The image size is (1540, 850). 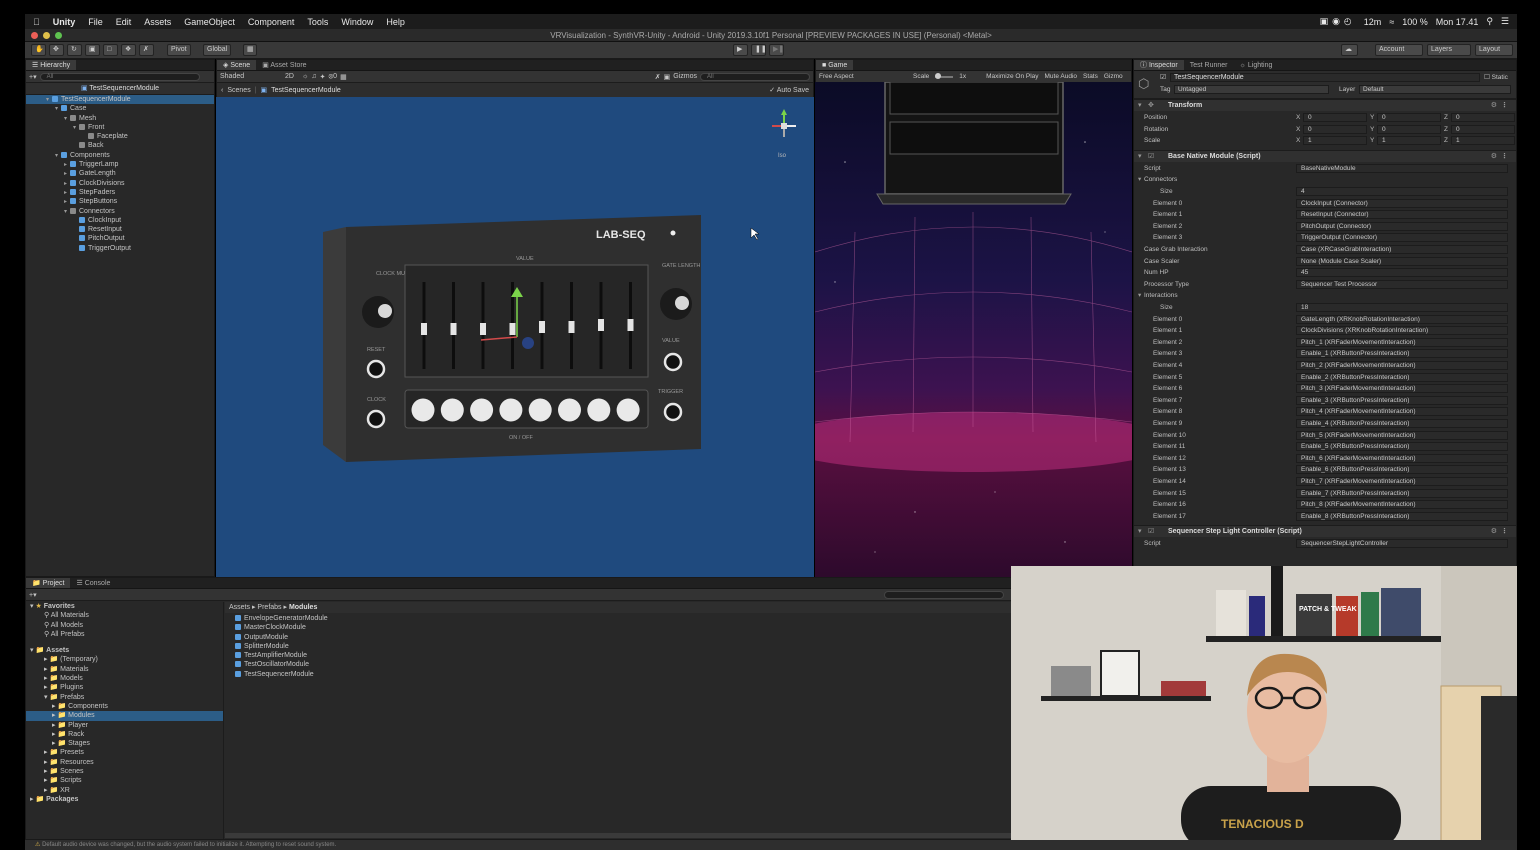 What do you see at coordinates (124, 634) in the screenshot?
I see `favorite-item: ⚲ All Prefabs` at bounding box center [124, 634].